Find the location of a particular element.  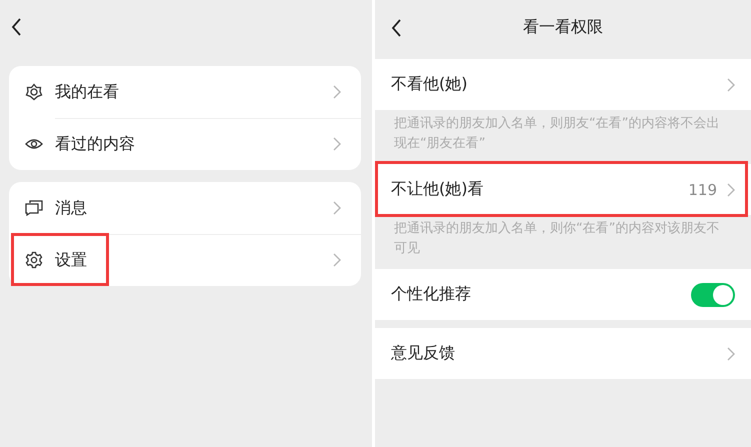

menu-label: 我的在看 is located at coordinates (87, 92).